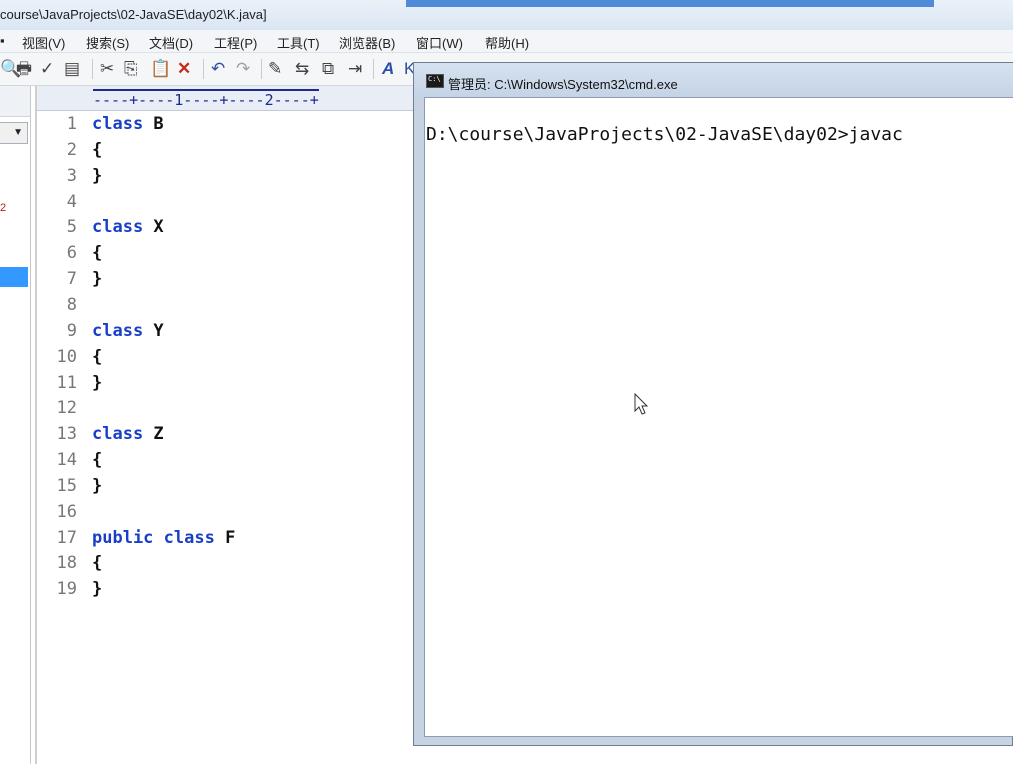 Image resolution: width=1013 pixels, height=764 pixels. I want to click on code-line: class Z, so click(128, 434).